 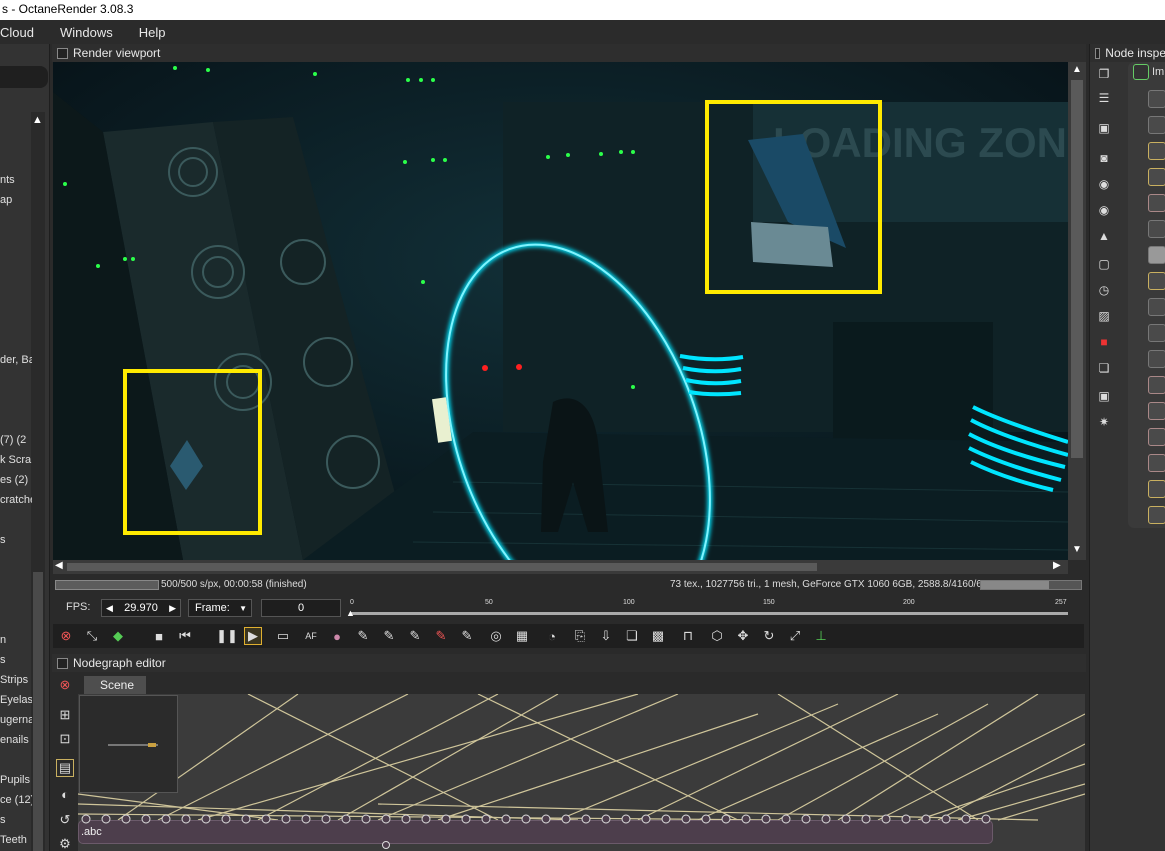 I want to click on color-icon: ●, so click(x=337, y=636).